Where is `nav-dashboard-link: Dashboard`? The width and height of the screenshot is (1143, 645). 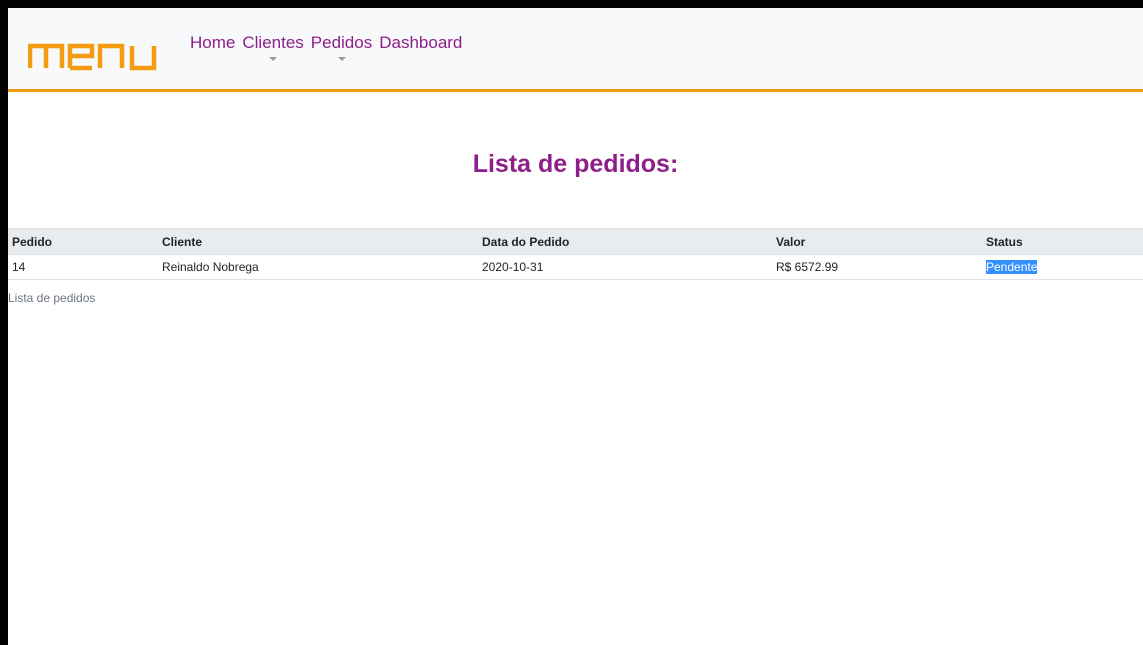 nav-dashboard-link: Dashboard is located at coordinates (420, 43).